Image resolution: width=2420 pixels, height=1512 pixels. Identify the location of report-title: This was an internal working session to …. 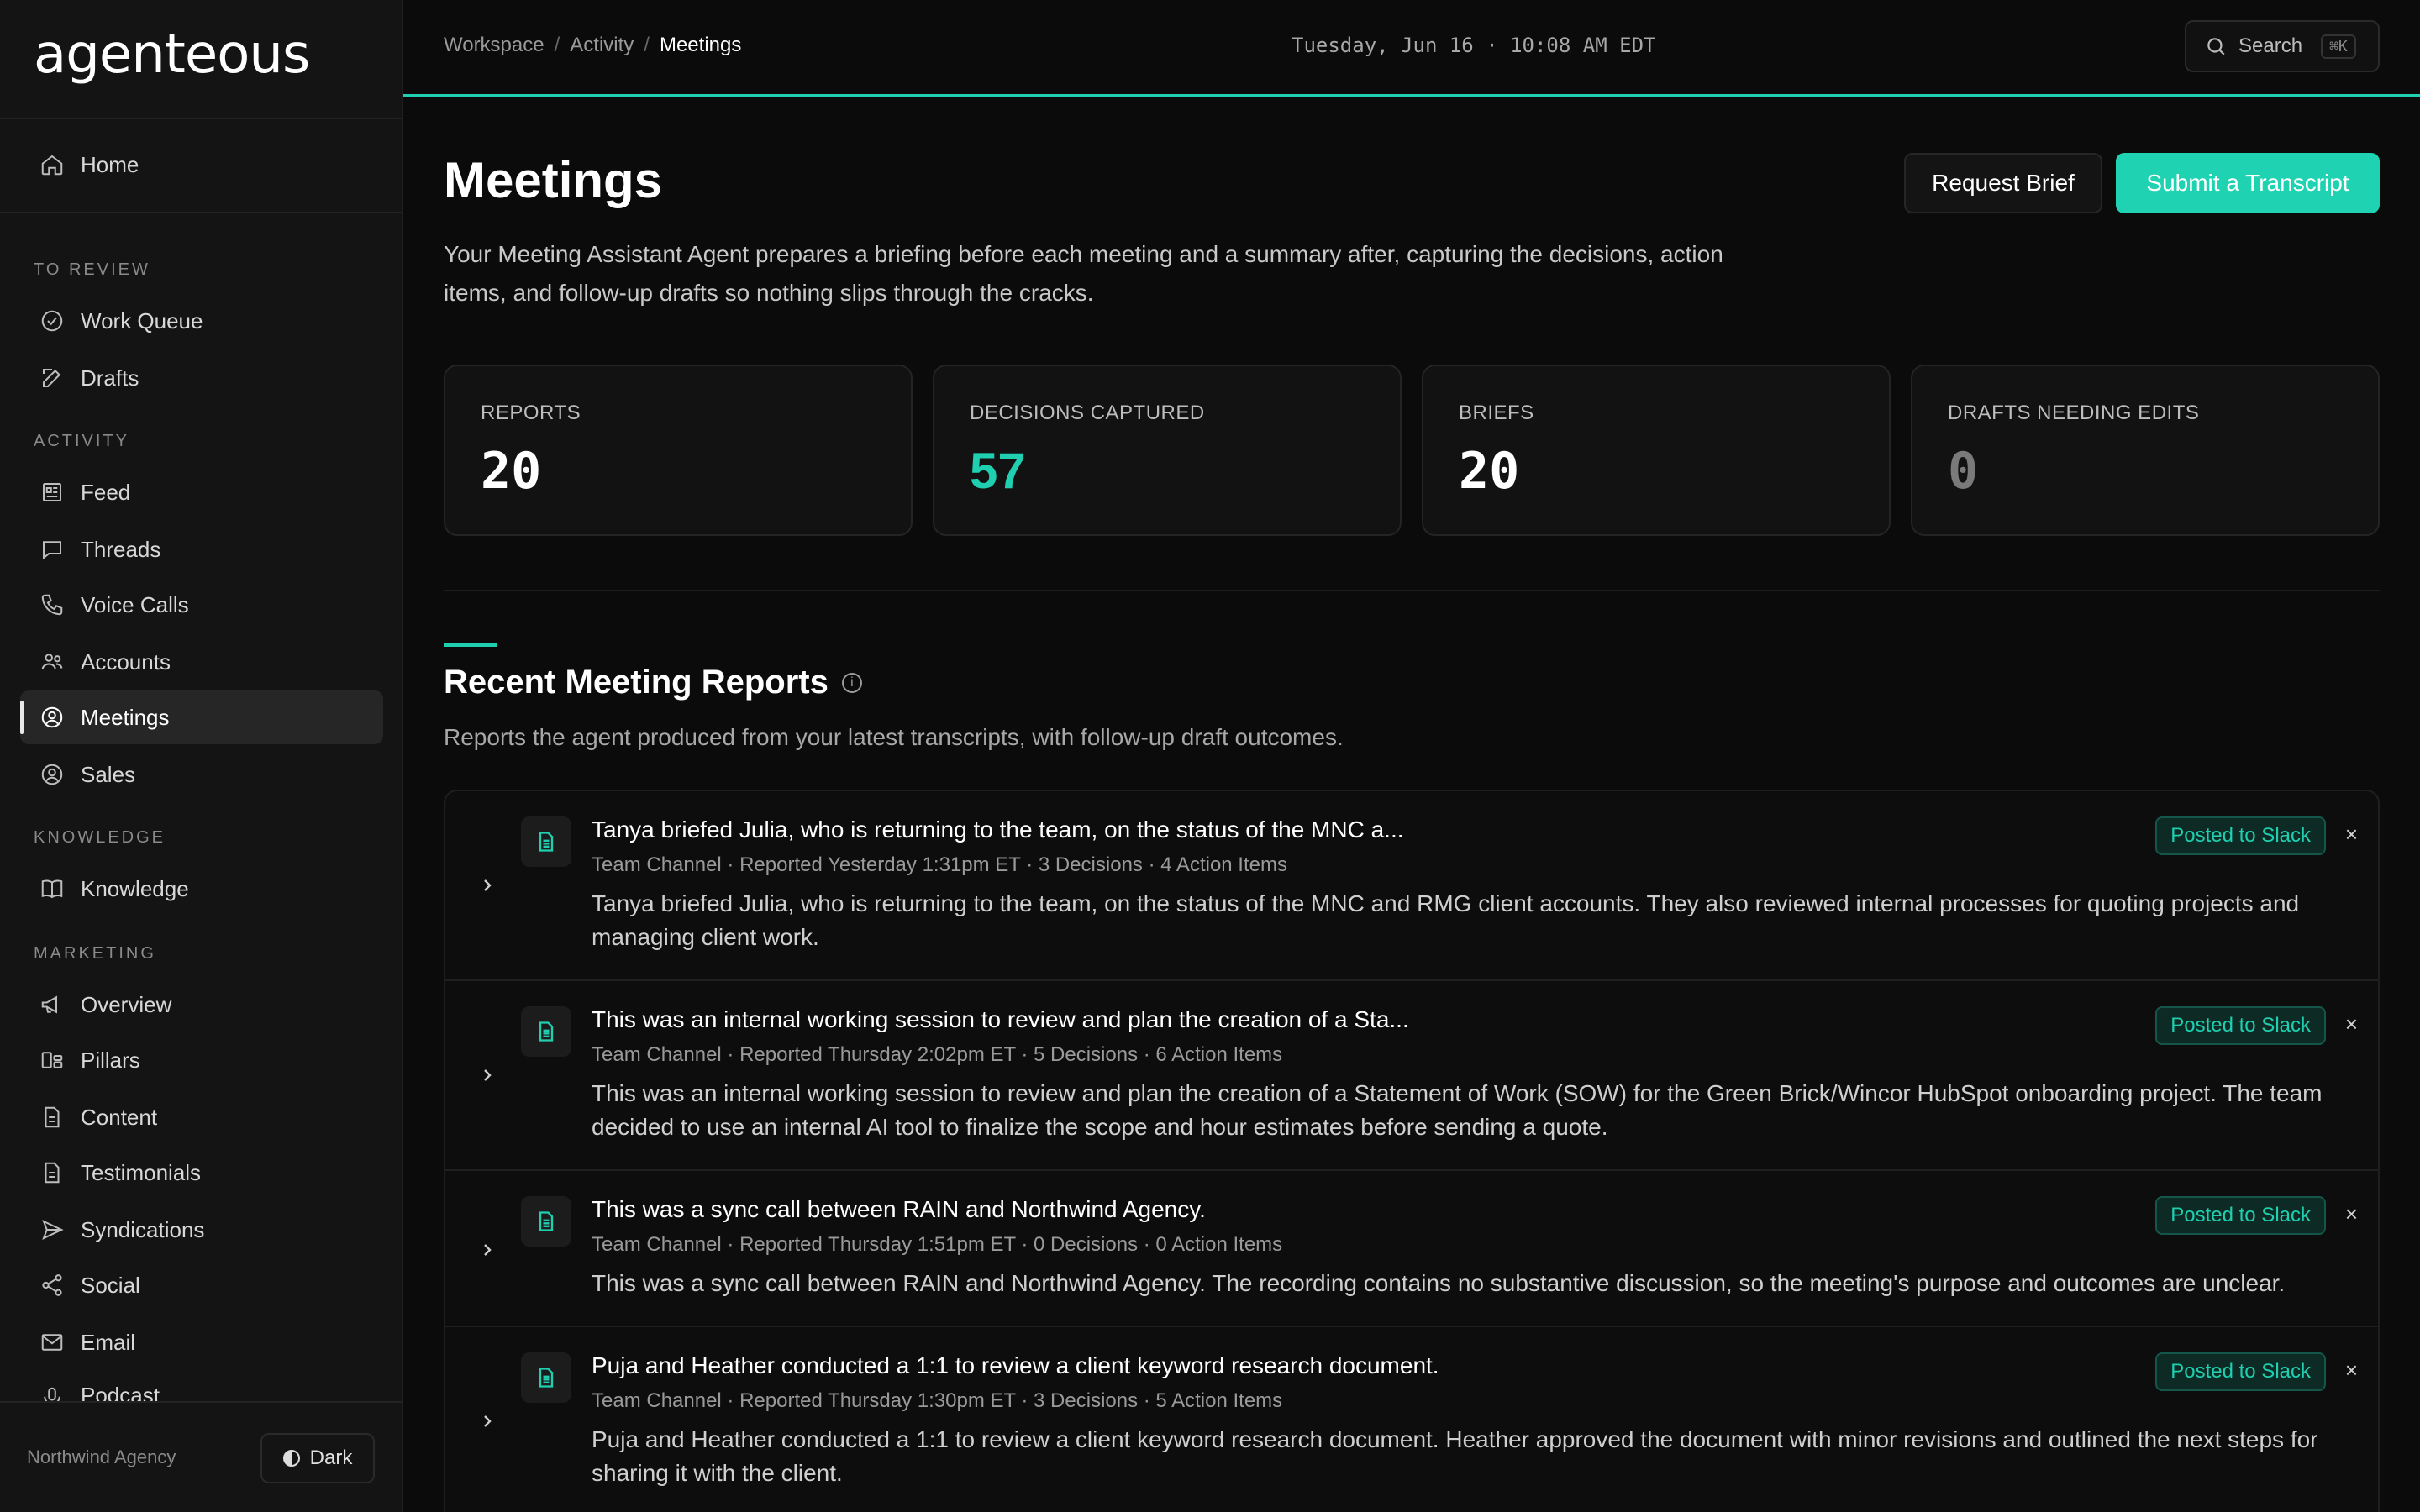
(1000, 1019).